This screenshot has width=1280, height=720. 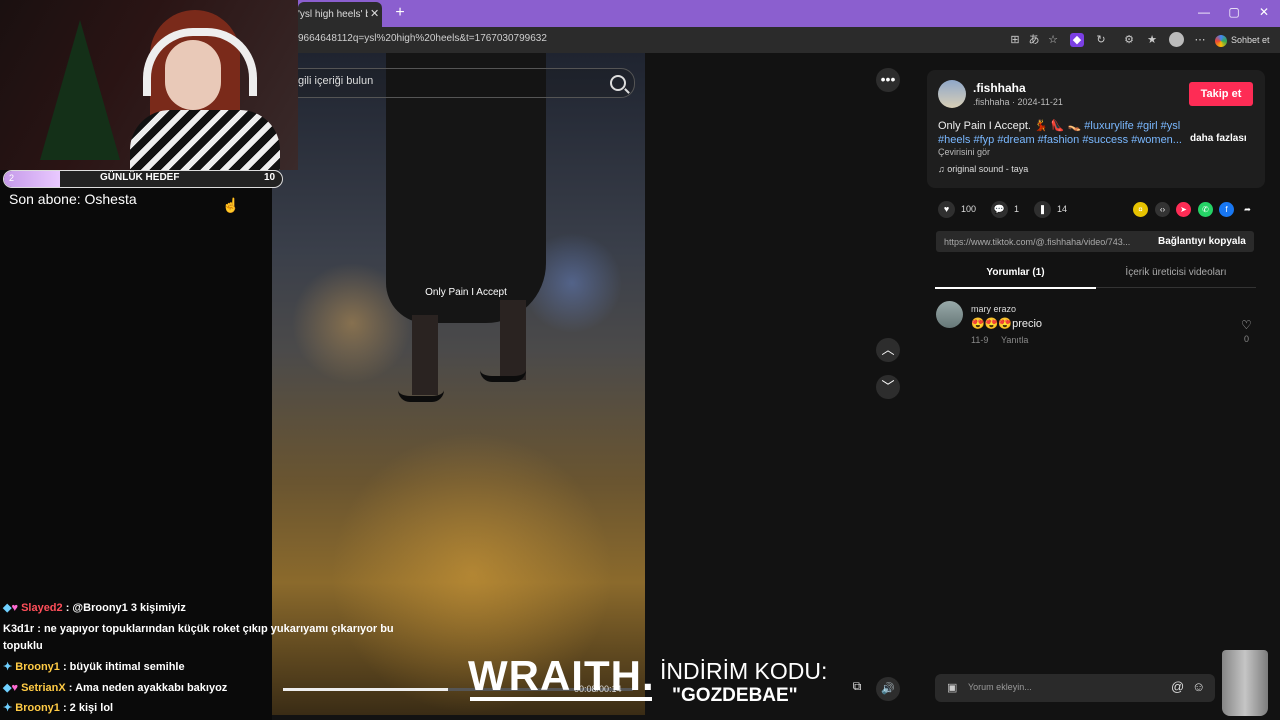 What do you see at coordinates (1042, 209) in the screenshot?
I see `bookmark-icon: ❚` at bounding box center [1042, 209].